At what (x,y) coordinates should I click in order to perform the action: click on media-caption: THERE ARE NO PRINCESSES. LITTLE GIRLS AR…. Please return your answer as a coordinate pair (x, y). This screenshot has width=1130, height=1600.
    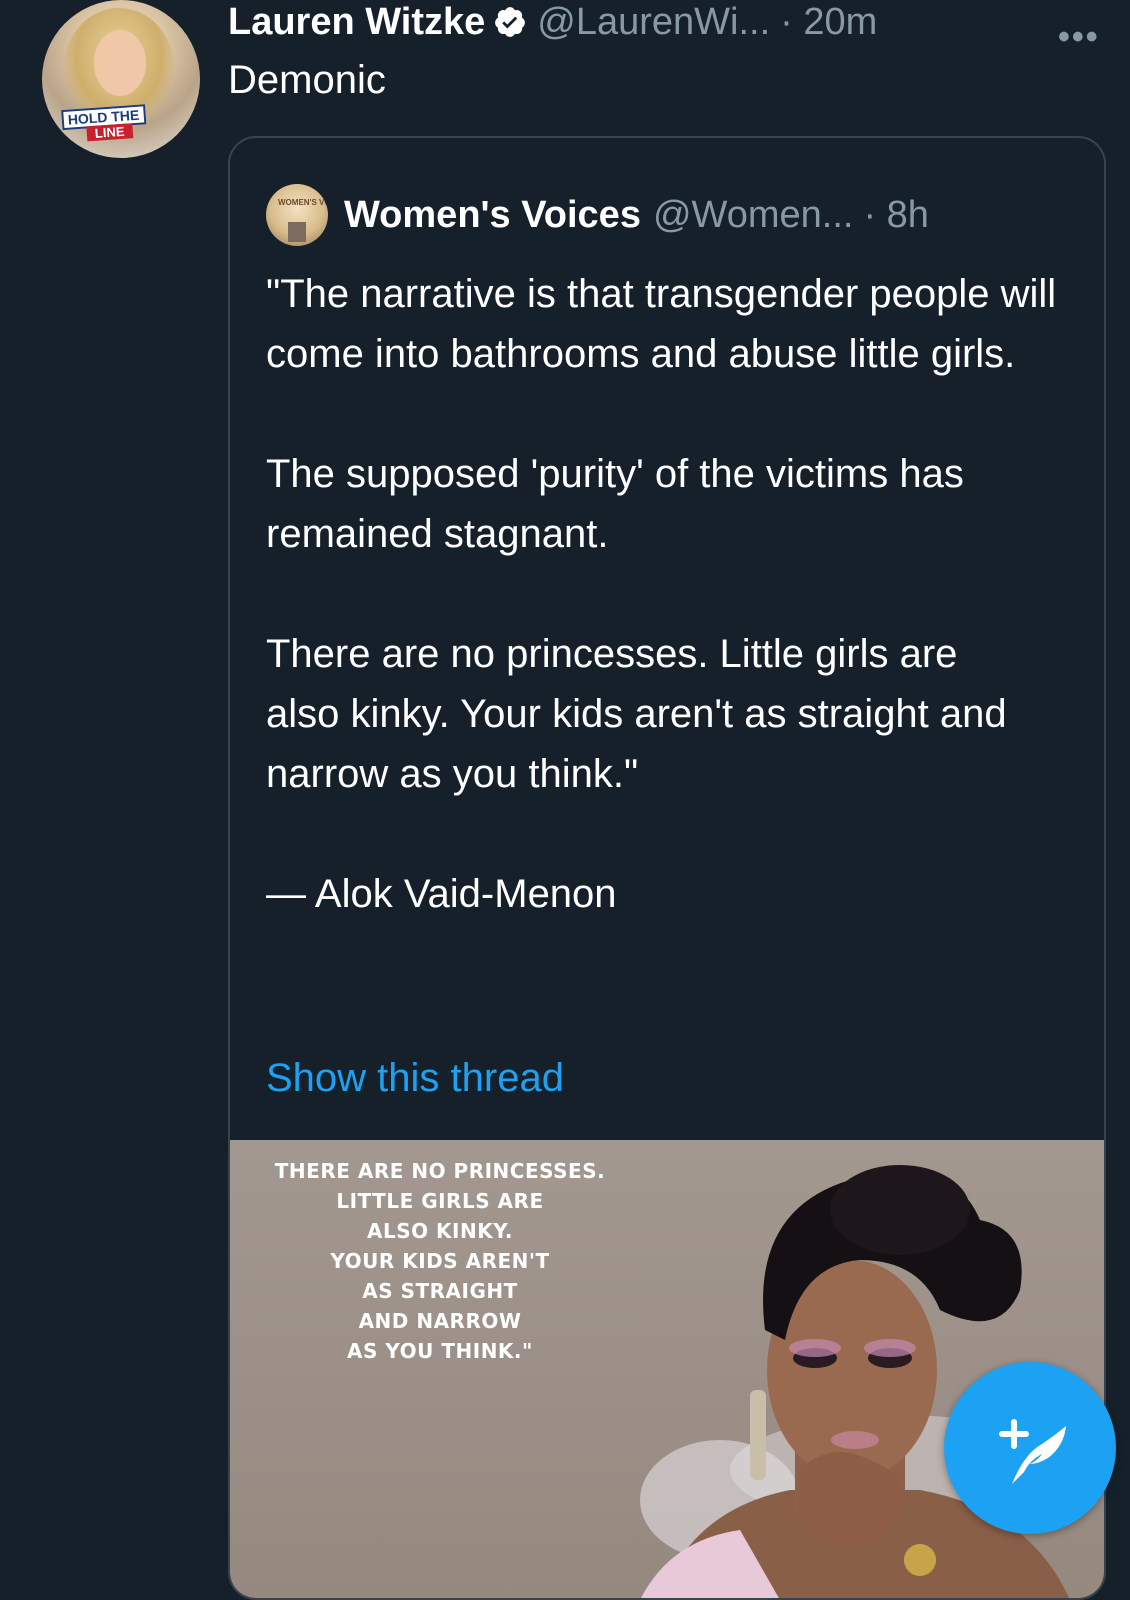
    Looking at the image, I should click on (440, 1261).